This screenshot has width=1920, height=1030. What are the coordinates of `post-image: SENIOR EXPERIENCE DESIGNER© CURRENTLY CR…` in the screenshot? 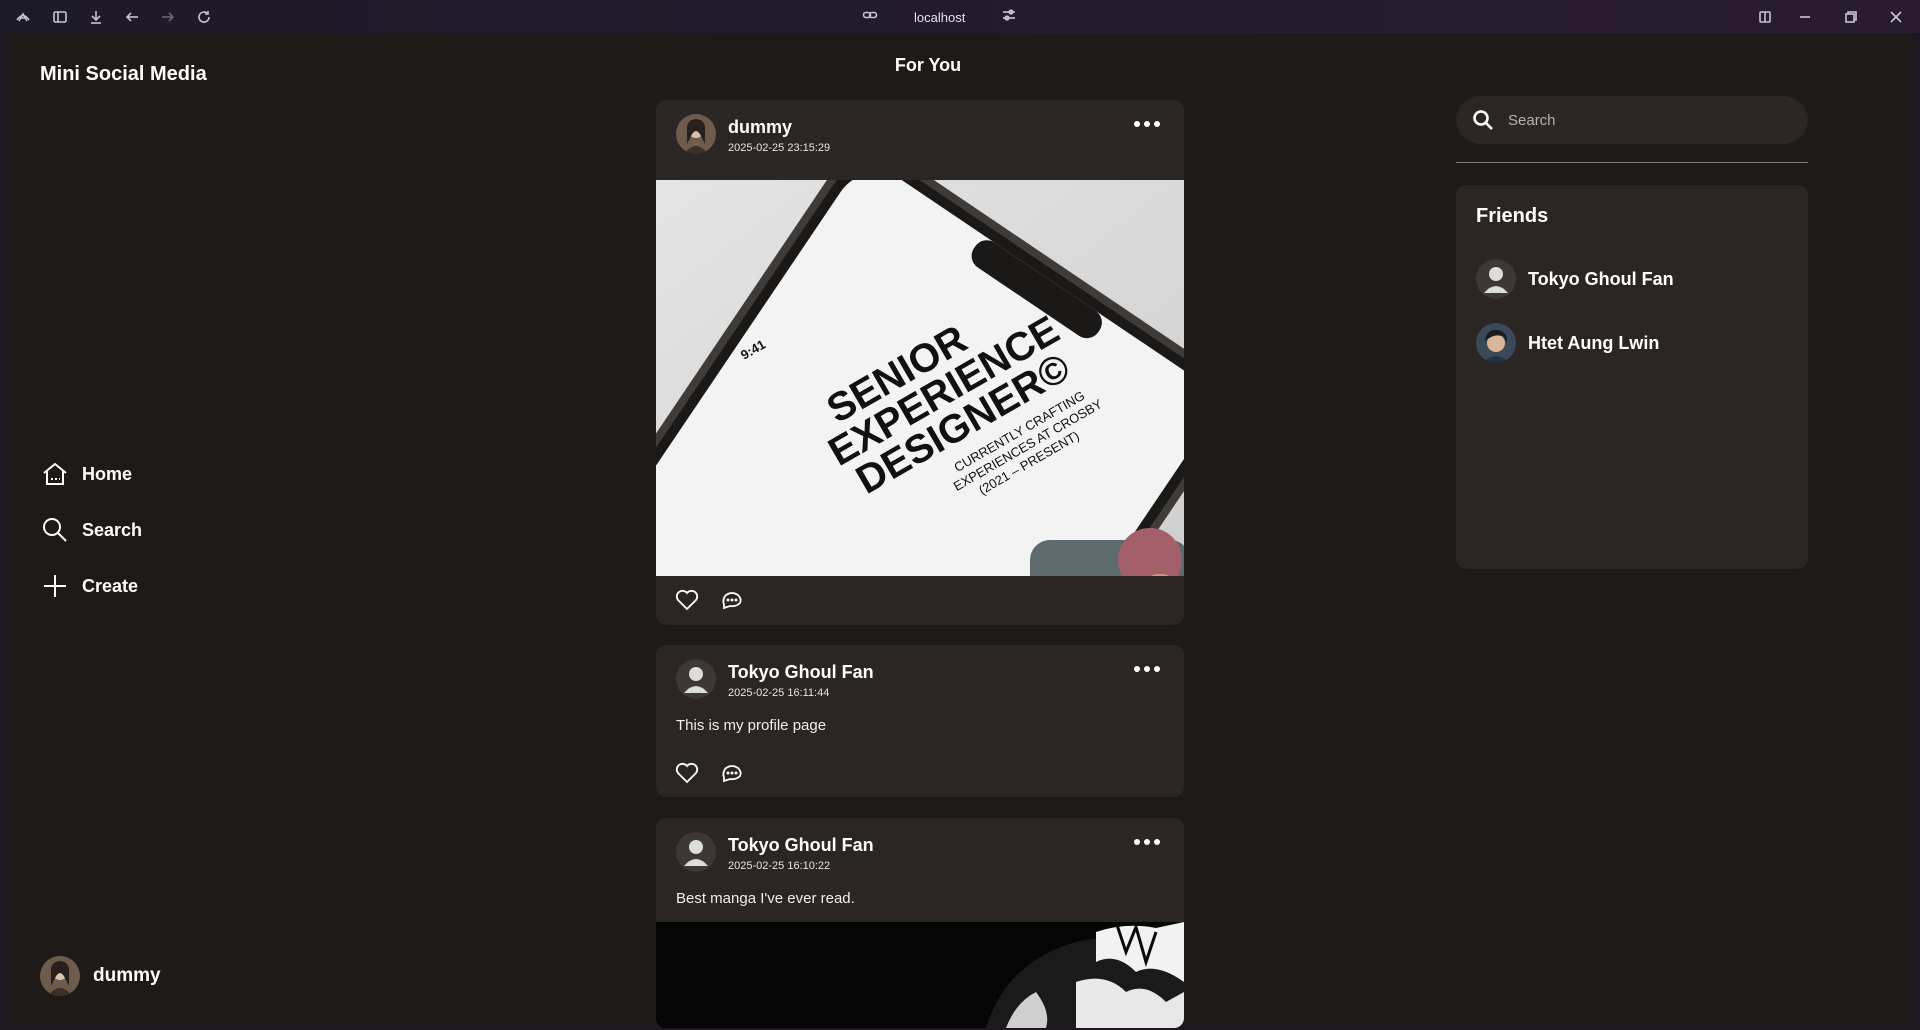 It's located at (920, 378).